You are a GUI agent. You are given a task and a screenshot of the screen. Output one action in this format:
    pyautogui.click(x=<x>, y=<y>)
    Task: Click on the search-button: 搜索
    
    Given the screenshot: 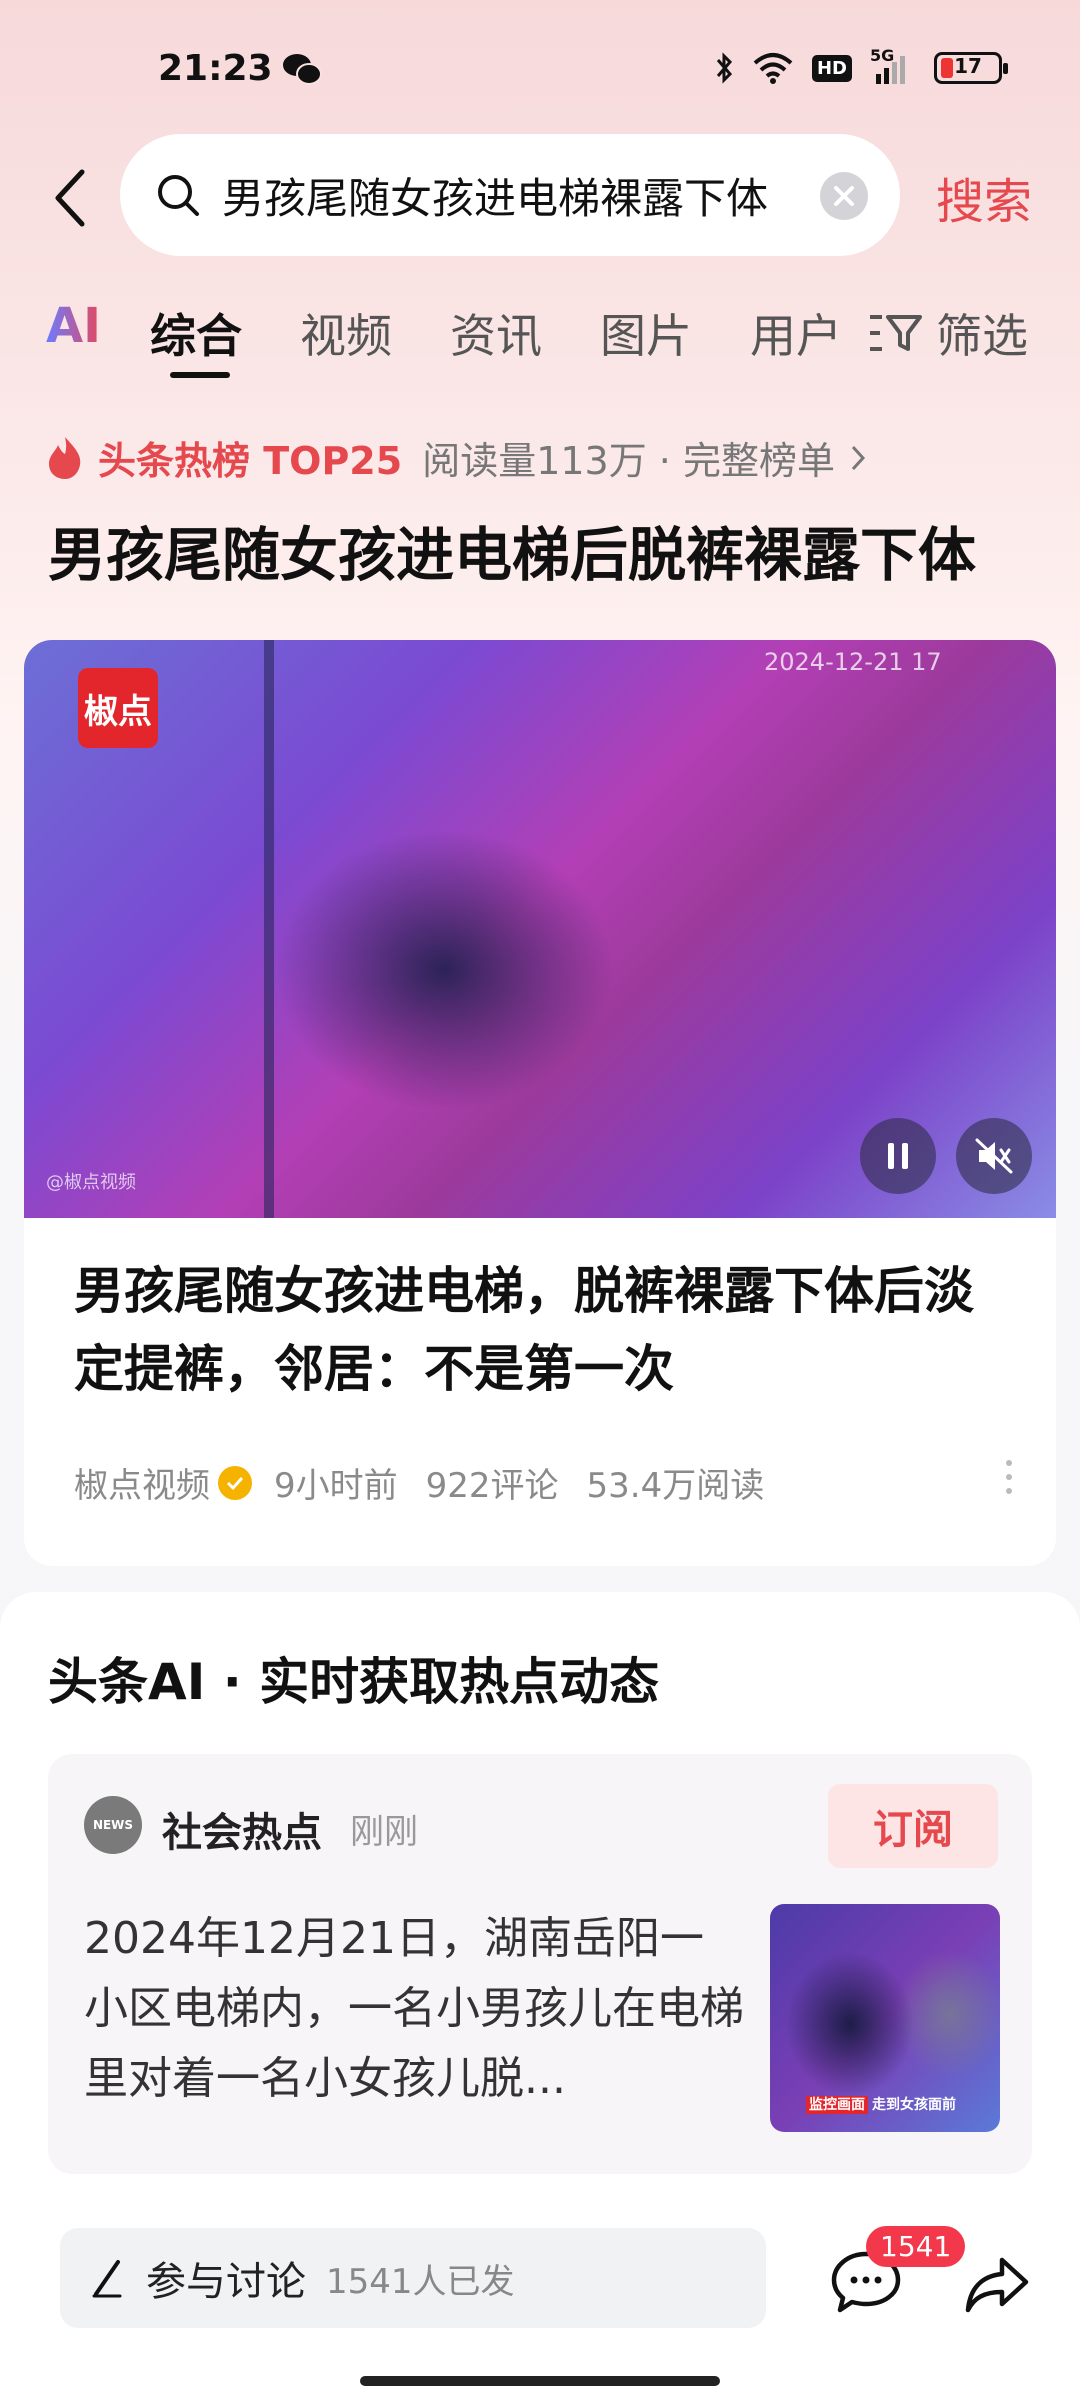 What is the action you would take?
    pyautogui.click(x=984, y=197)
    